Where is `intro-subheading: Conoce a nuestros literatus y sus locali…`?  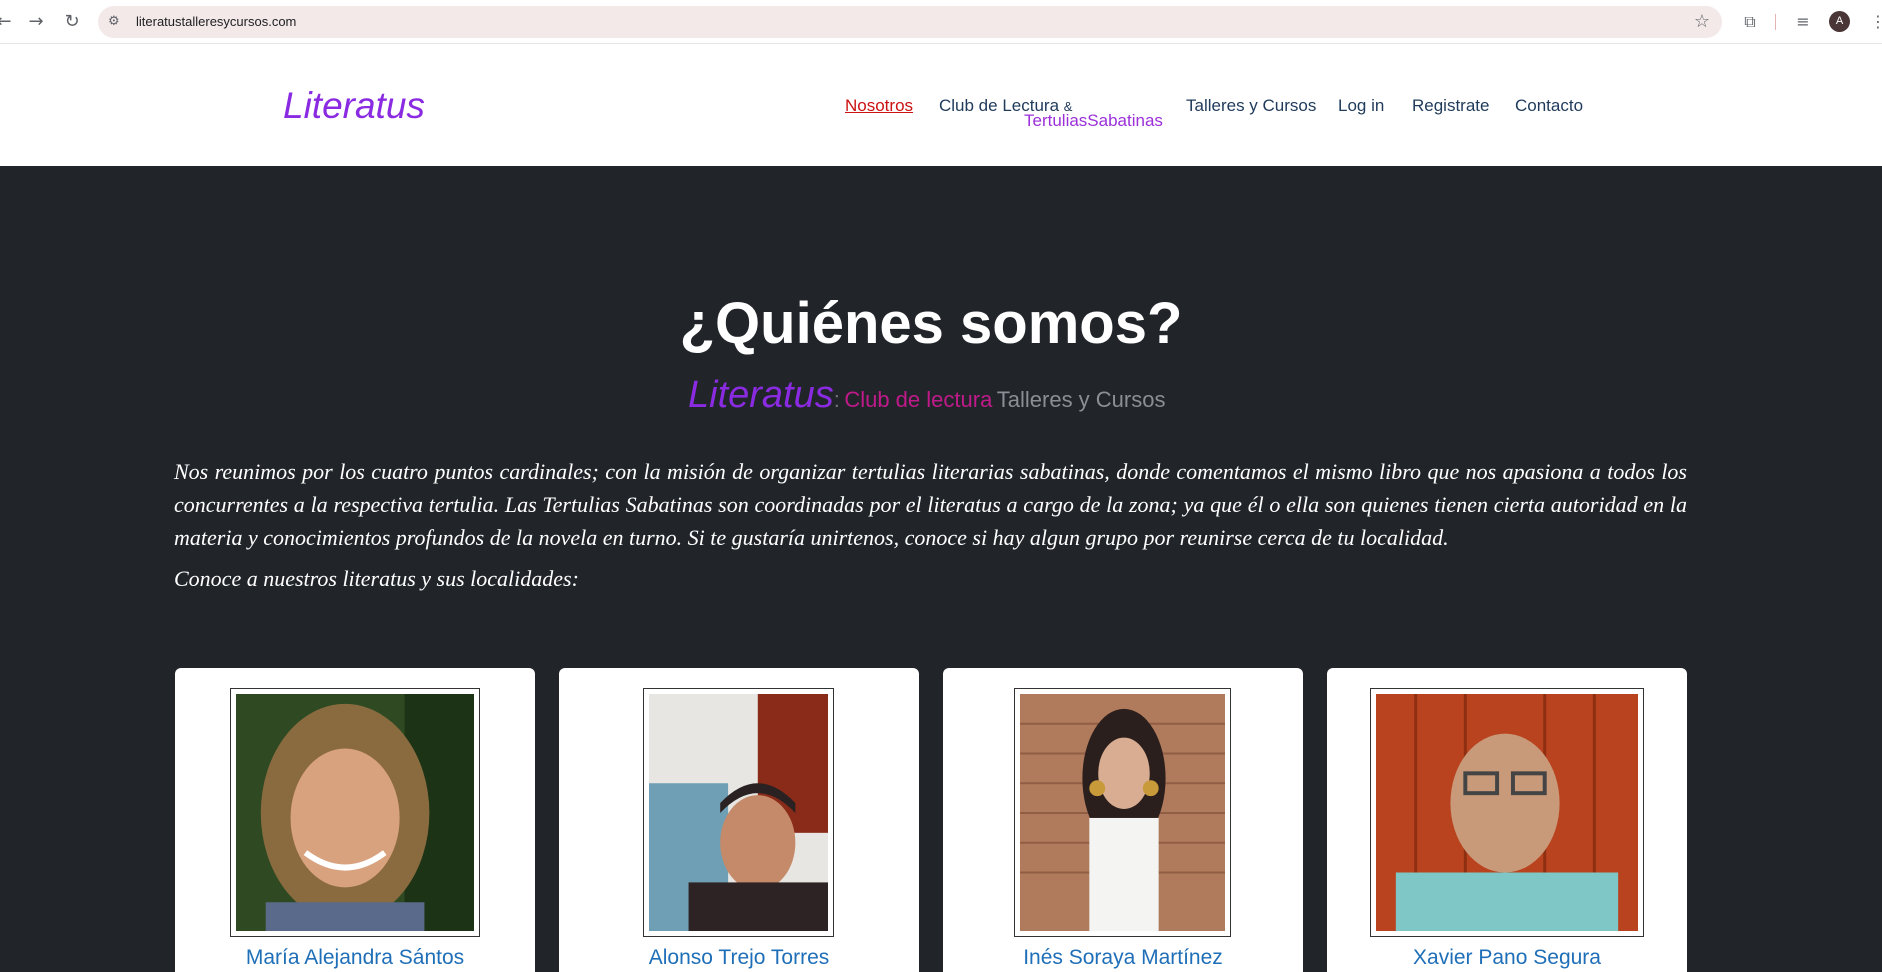 intro-subheading: Conoce a nuestros literatus y sus locali… is located at coordinates (376, 578).